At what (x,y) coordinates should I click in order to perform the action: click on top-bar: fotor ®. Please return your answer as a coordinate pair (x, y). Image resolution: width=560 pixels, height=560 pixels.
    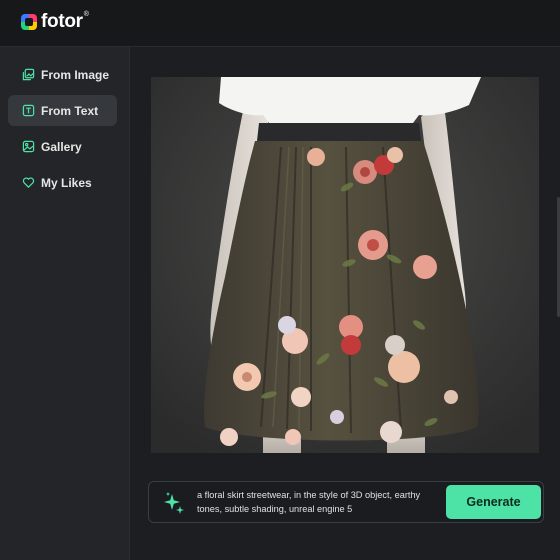
    Looking at the image, I should click on (280, 23).